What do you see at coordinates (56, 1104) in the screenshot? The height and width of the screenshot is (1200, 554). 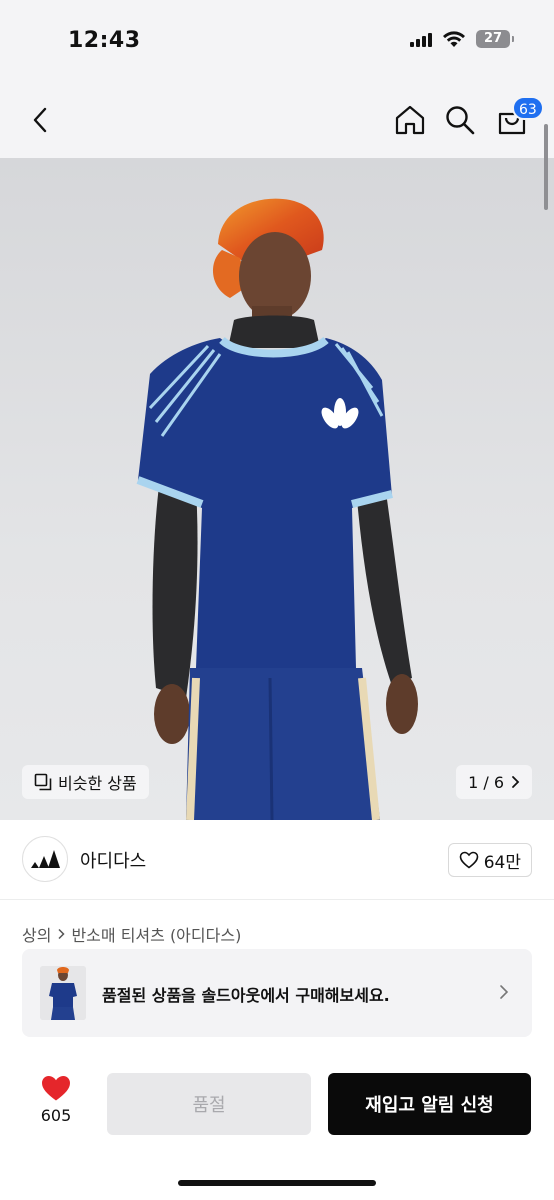 I see `wishlist-button: 605` at bounding box center [56, 1104].